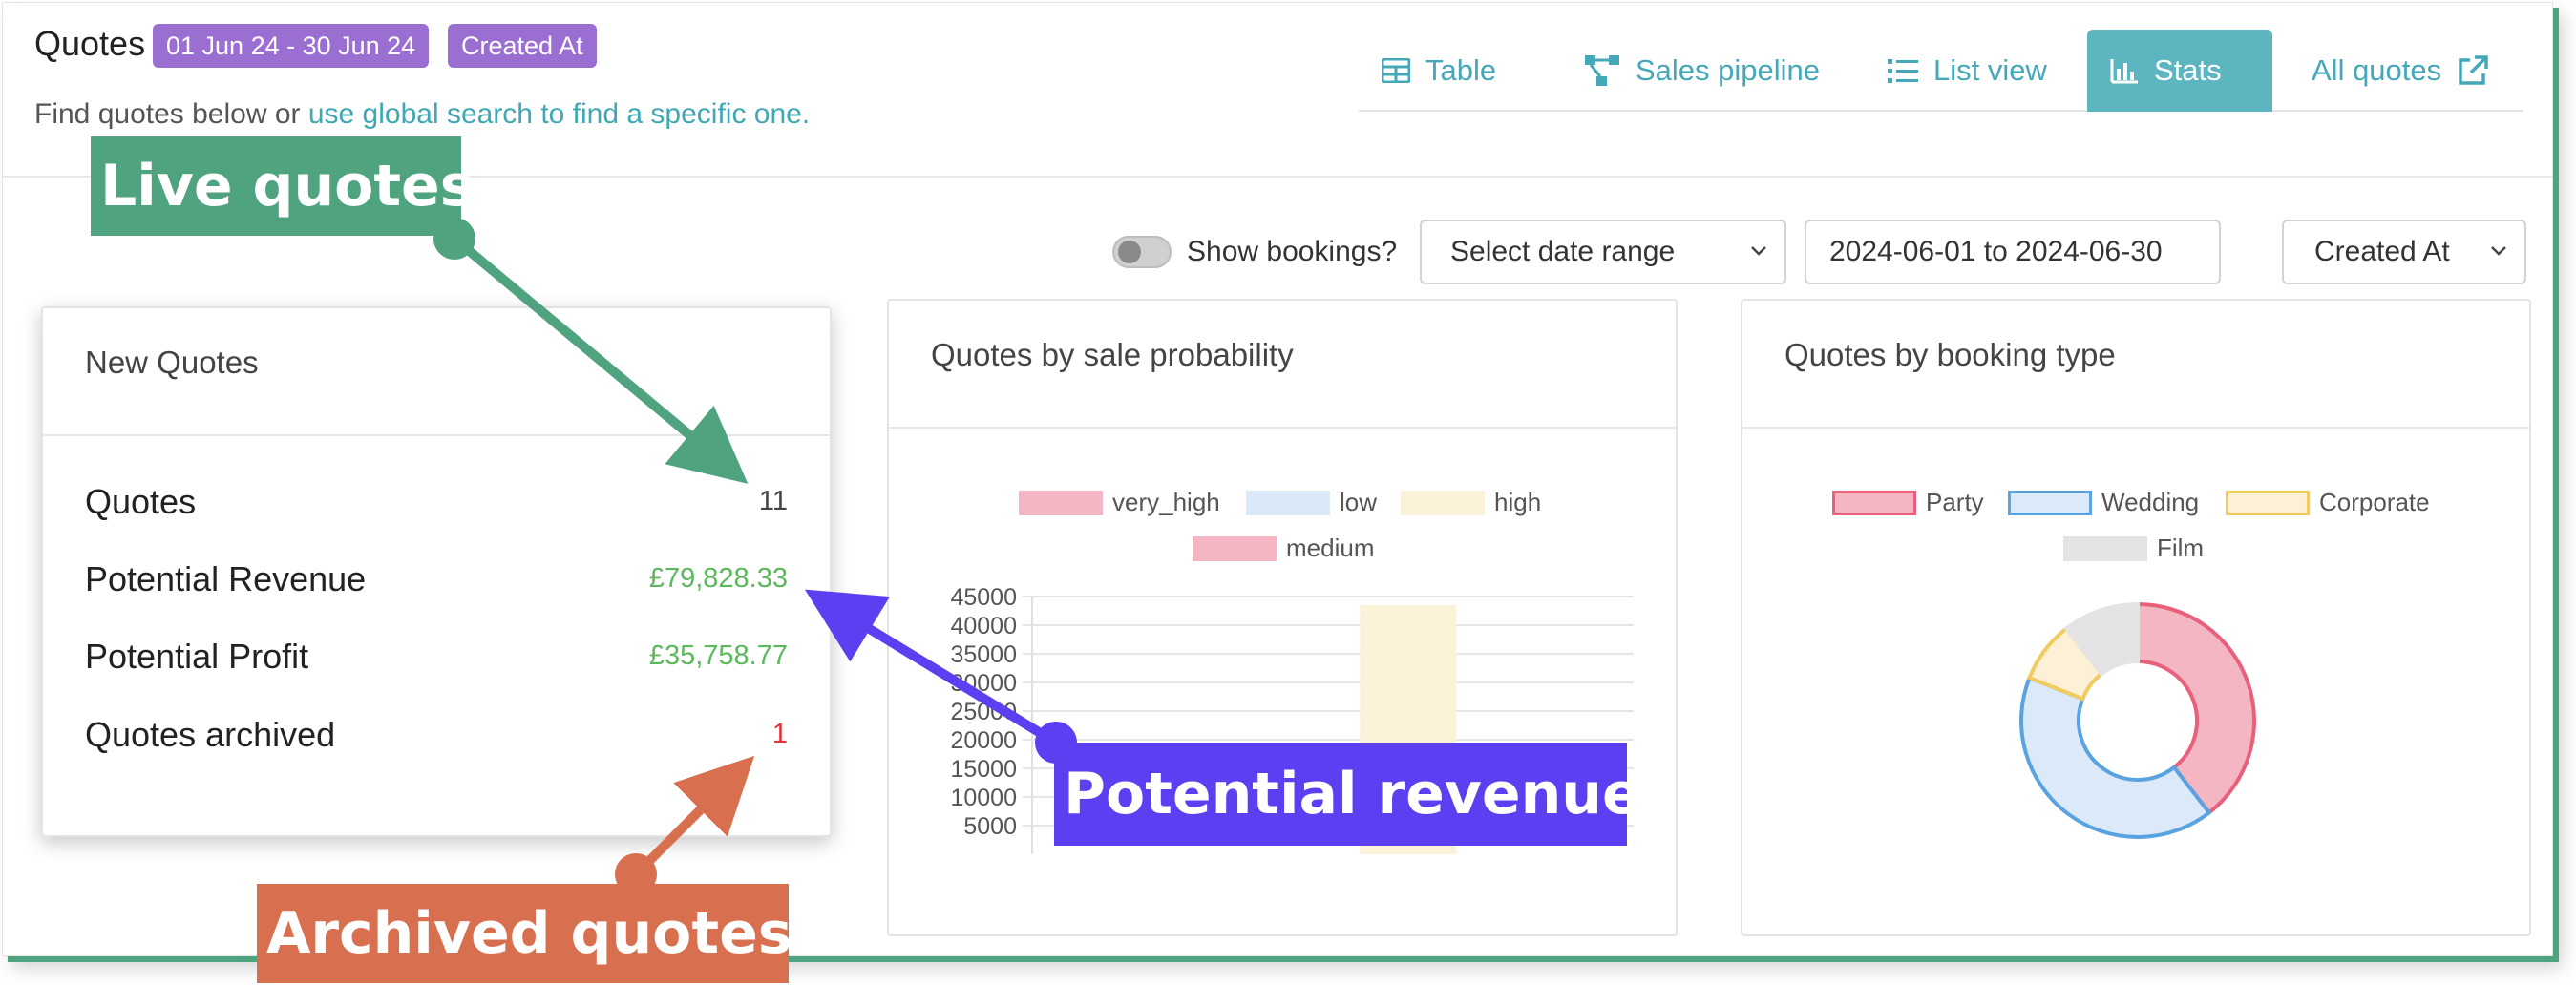  I want to click on list-icon, so click(1903, 71).